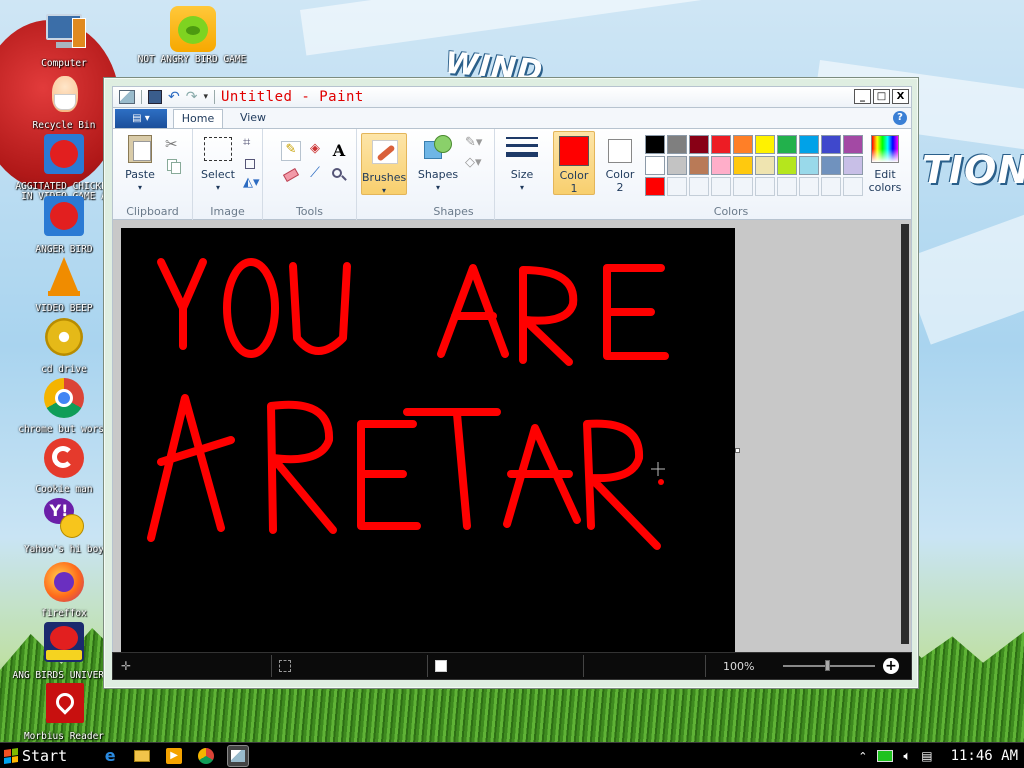 The image size is (1024, 768). What do you see at coordinates (885, 163) in the screenshot?
I see `edit-colors-button: Edit colors` at bounding box center [885, 163].